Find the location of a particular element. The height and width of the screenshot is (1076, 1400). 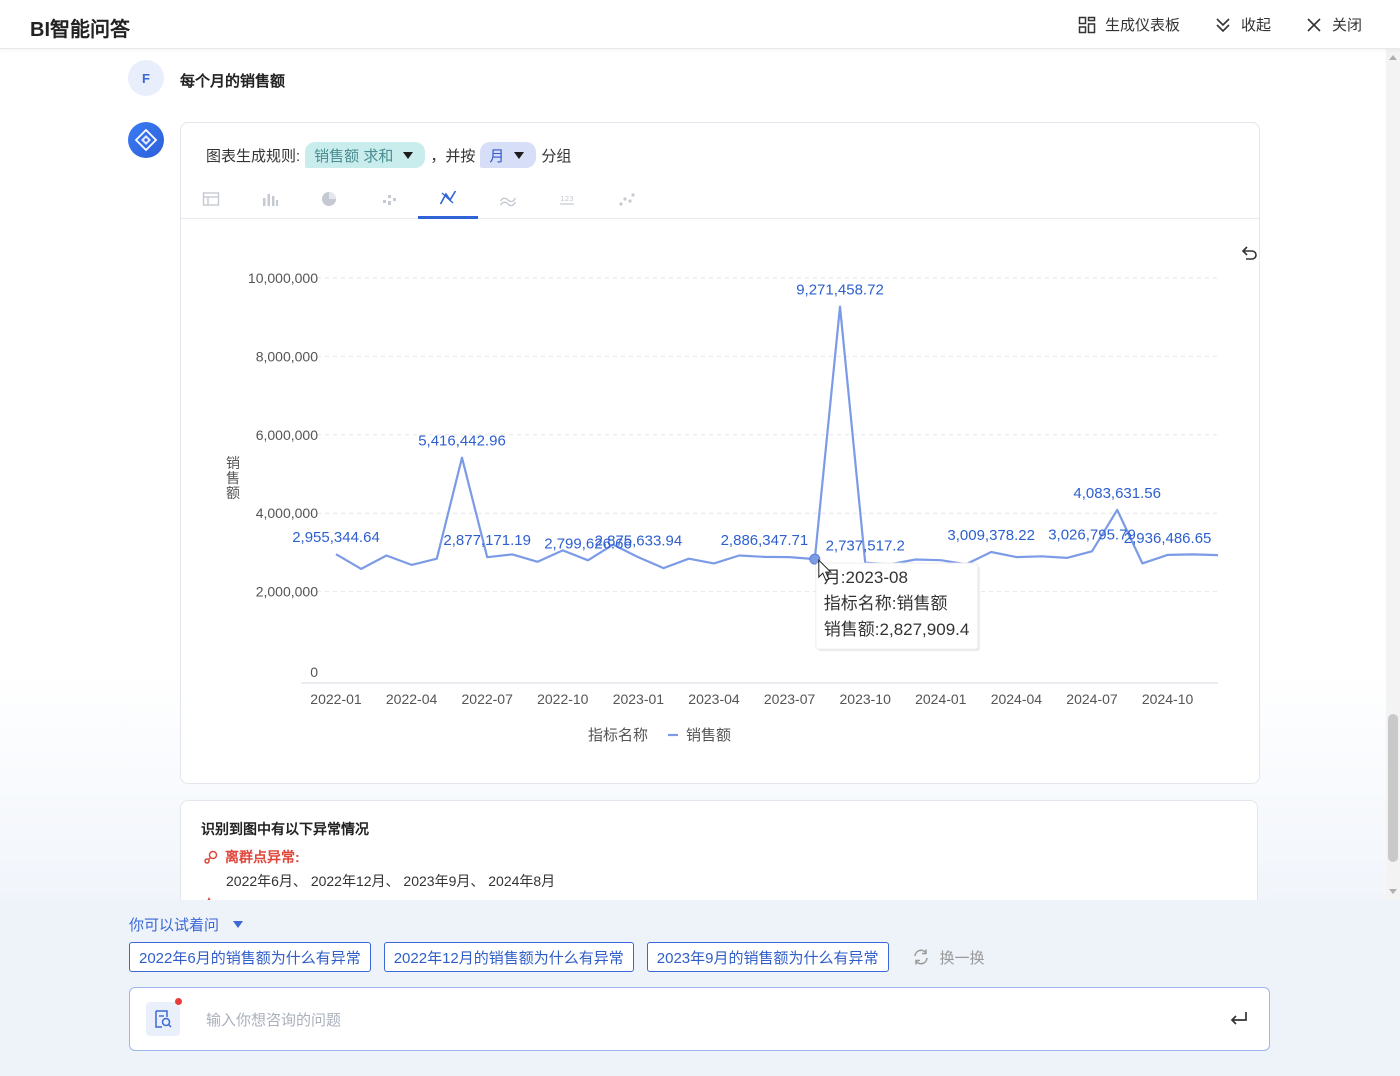

data-label: 3,009,378.22 is located at coordinates (991, 535).